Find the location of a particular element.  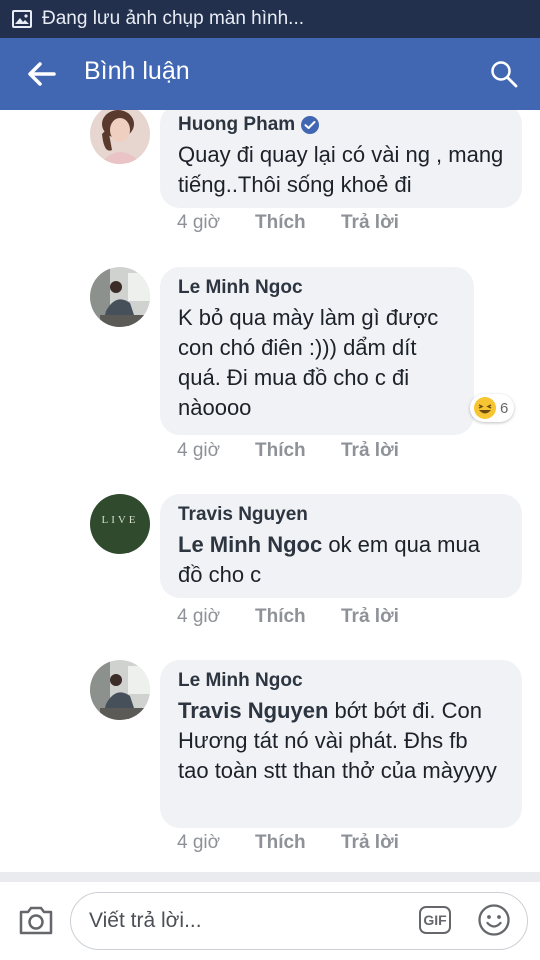

composer-divider is located at coordinates (270, 877).